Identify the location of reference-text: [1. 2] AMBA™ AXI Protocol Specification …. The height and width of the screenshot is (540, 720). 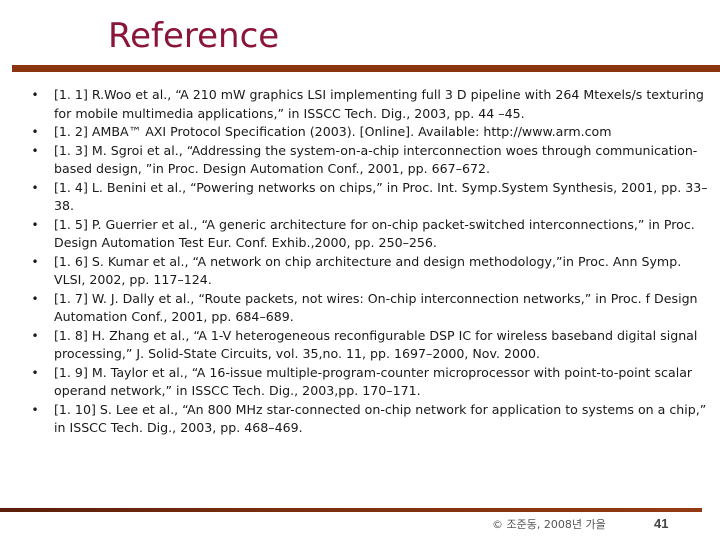
(333, 131).